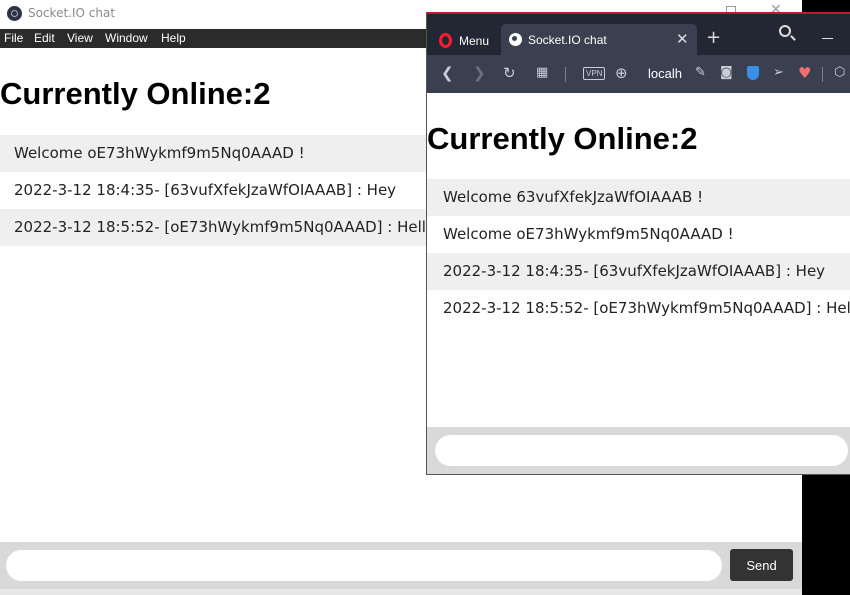  Describe the element at coordinates (445, 40) in the screenshot. I see `opera-logo-icon` at that location.